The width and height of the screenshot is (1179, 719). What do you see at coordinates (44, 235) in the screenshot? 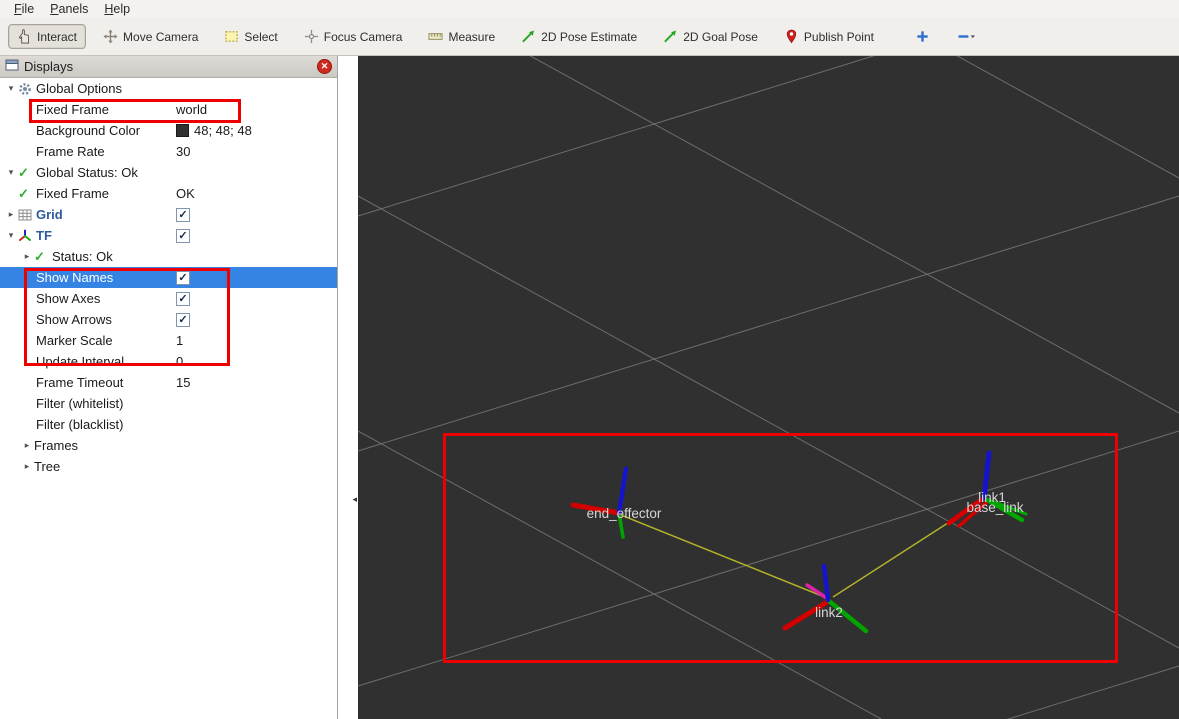
I see `property-name: TF` at bounding box center [44, 235].